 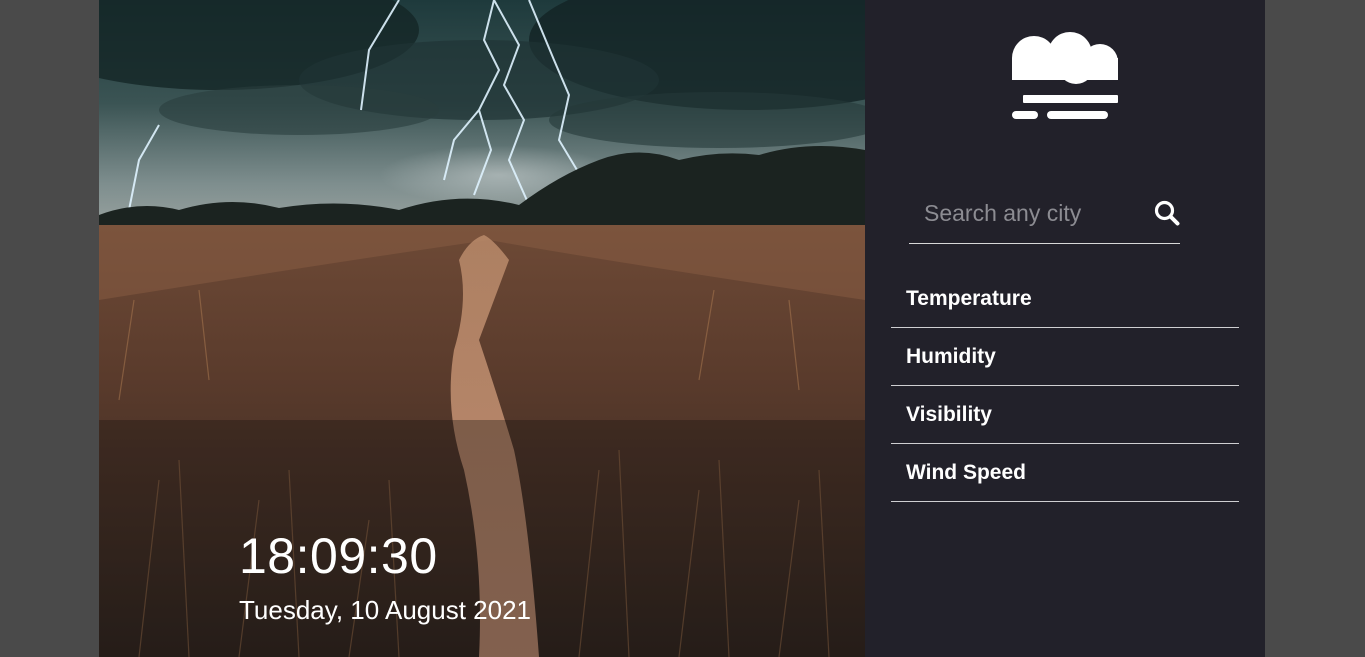 What do you see at coordinates (1167, 213) in the screenshot?
I see `search-icon` at bounding box center [1167, 213].